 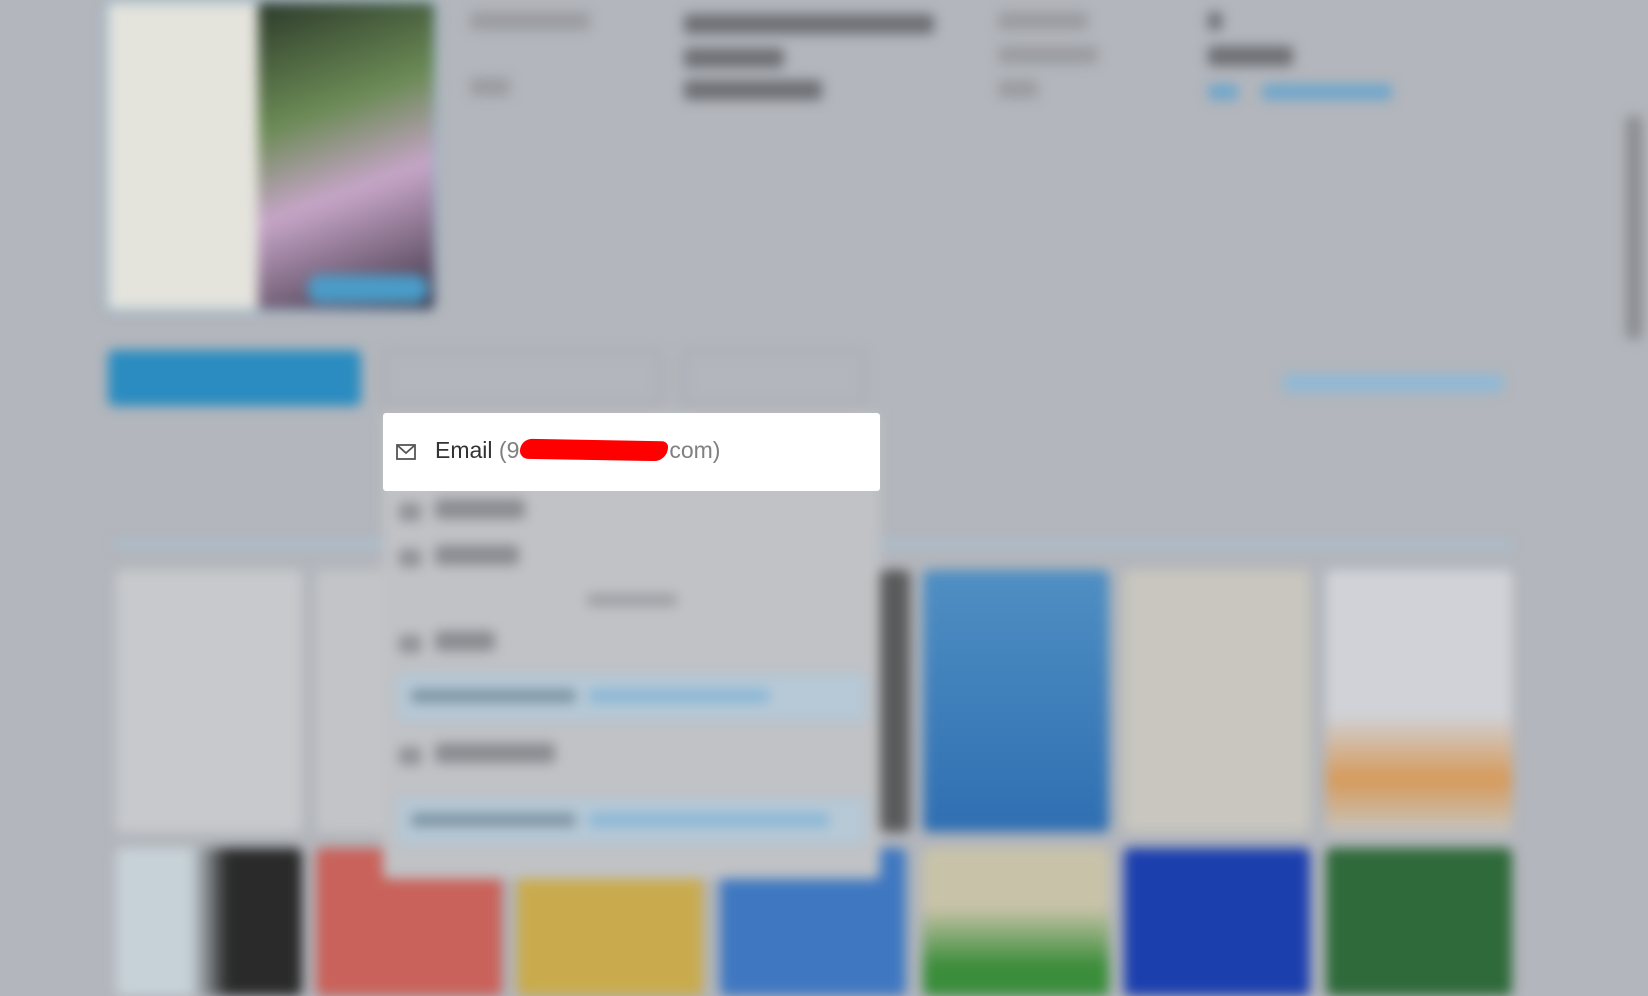 I want to click on email-share-menu-item: Email (9 com), so click(x=631, y=452).